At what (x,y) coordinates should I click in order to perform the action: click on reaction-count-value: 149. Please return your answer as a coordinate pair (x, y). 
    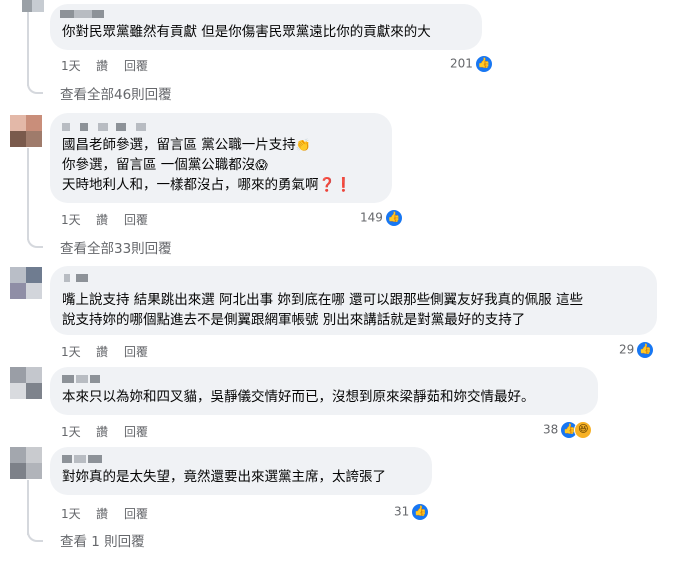
    Looking at the image, I should click on (371, 217).